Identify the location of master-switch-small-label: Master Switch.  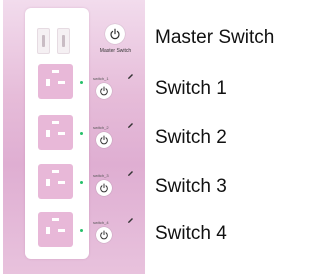
(115, 51).